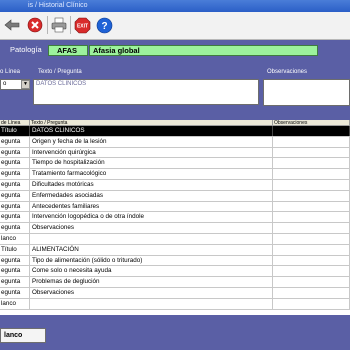 This screenshot has width=350, height=350. What do you see at coordinates (306, 92) in the screenshot?
I see `observaciones-input` at bounding box center [306, 92].